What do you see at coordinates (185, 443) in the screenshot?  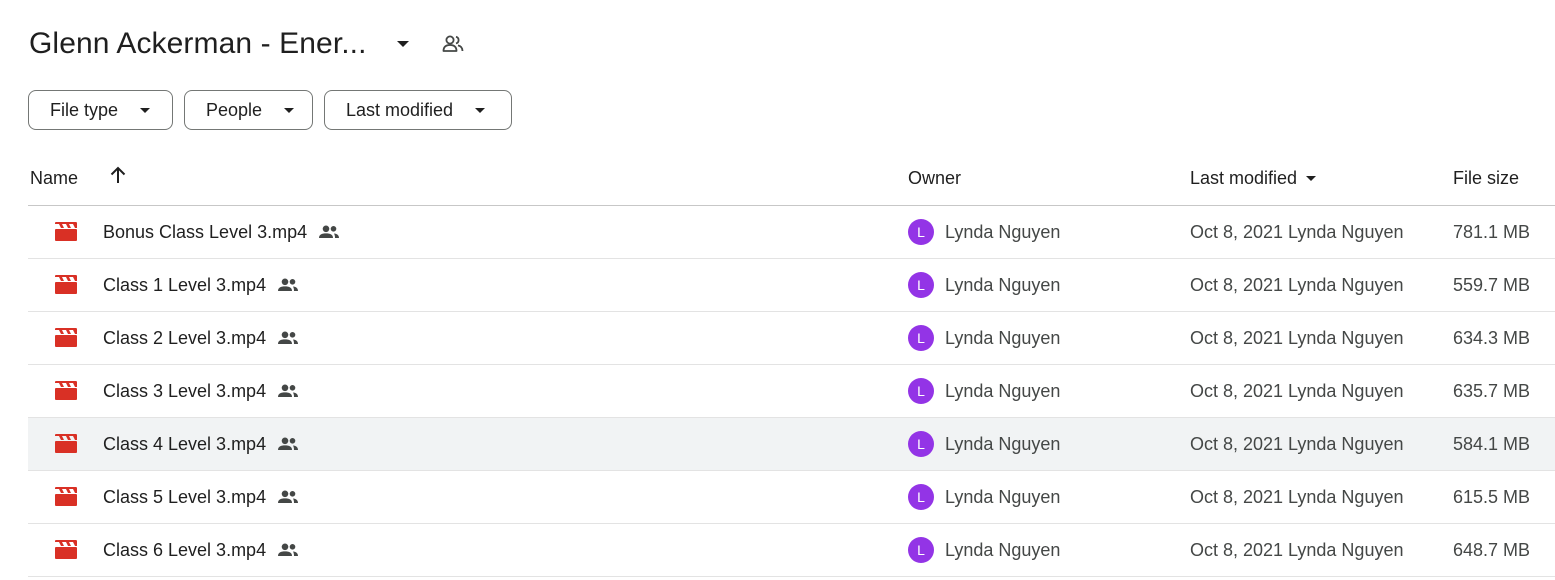 I see `file-name: Class 4 Level 3.mp4` at bounding box center [185, 443].